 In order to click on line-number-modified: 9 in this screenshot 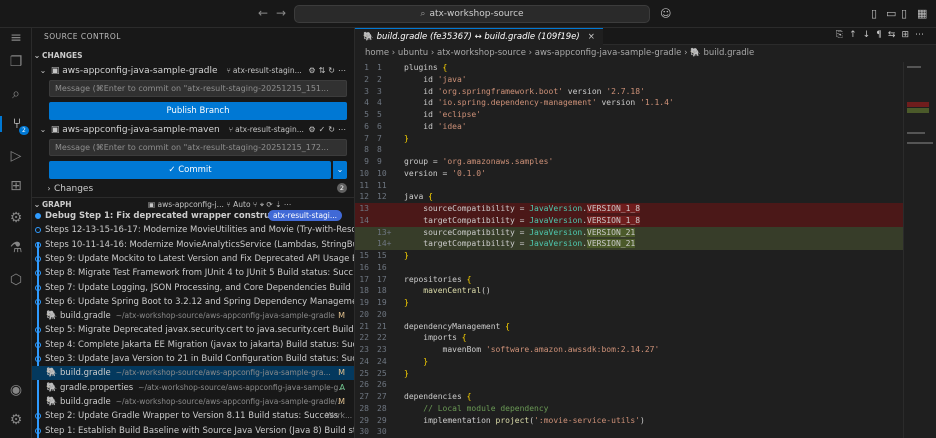, I will do `click(379, 161)`.